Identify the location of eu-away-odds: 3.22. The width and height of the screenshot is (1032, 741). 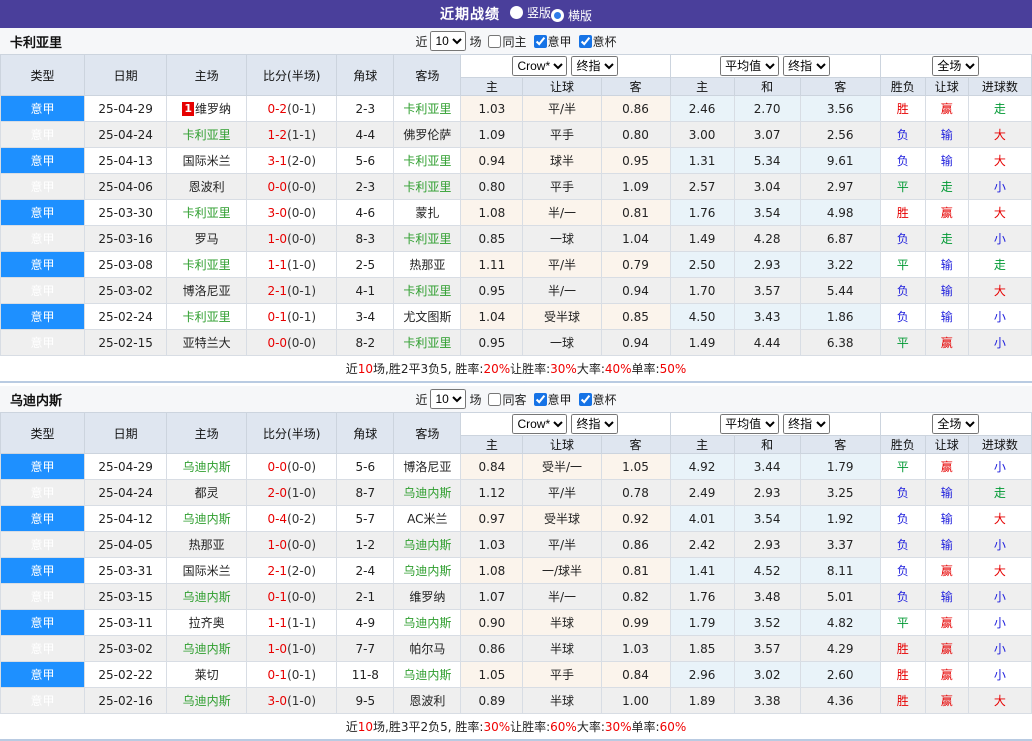
(840, 264).